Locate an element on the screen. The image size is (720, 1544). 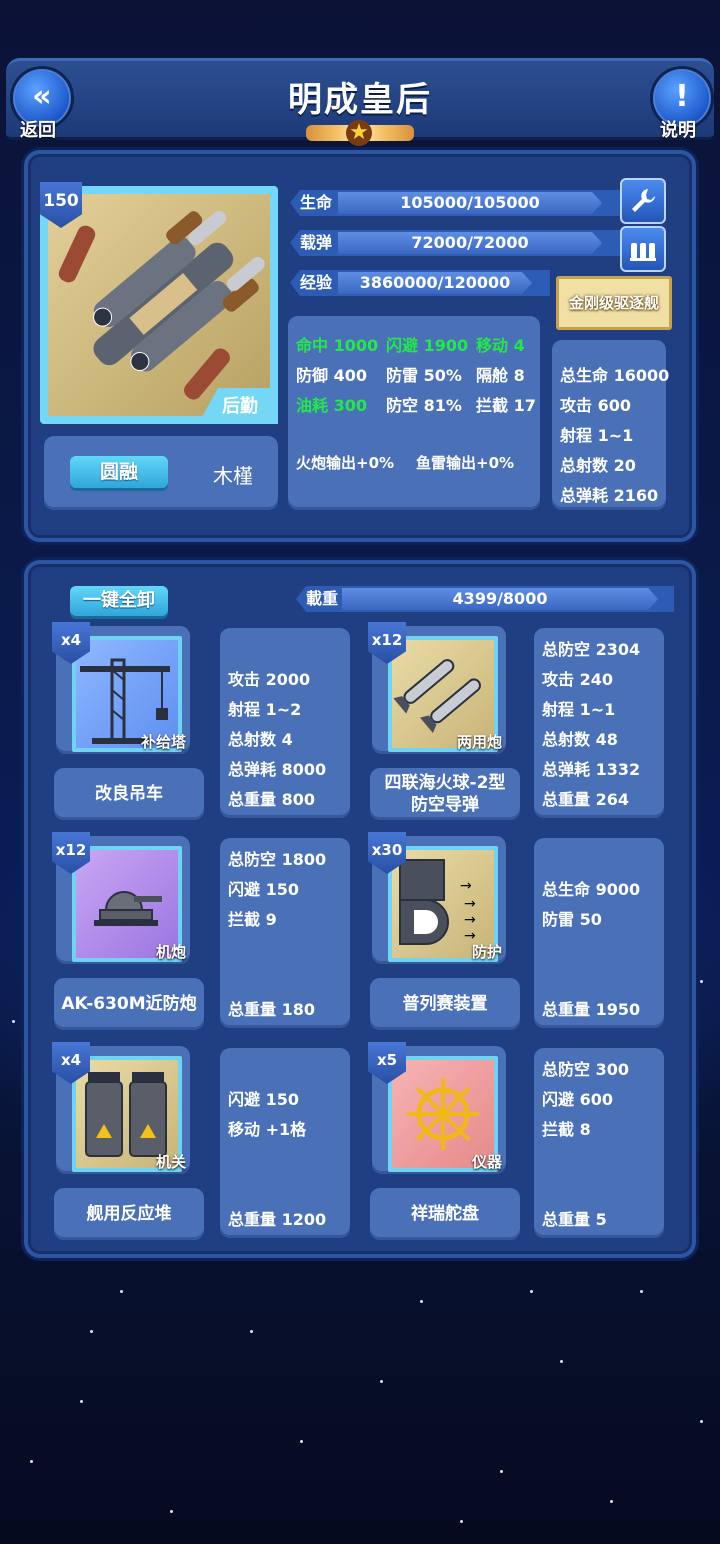
attr-torpedo-def: 防雷 50% is located at coordinates (424, 375).